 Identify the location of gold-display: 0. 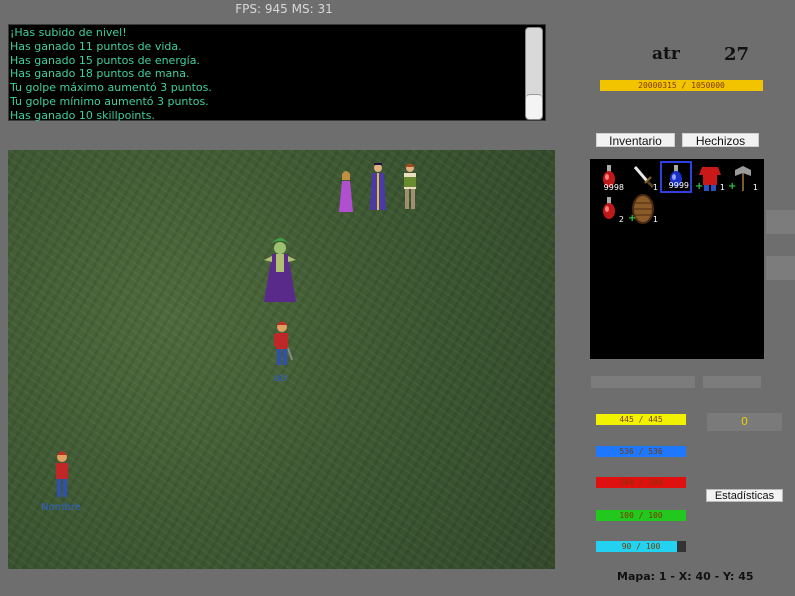
(744, 422).